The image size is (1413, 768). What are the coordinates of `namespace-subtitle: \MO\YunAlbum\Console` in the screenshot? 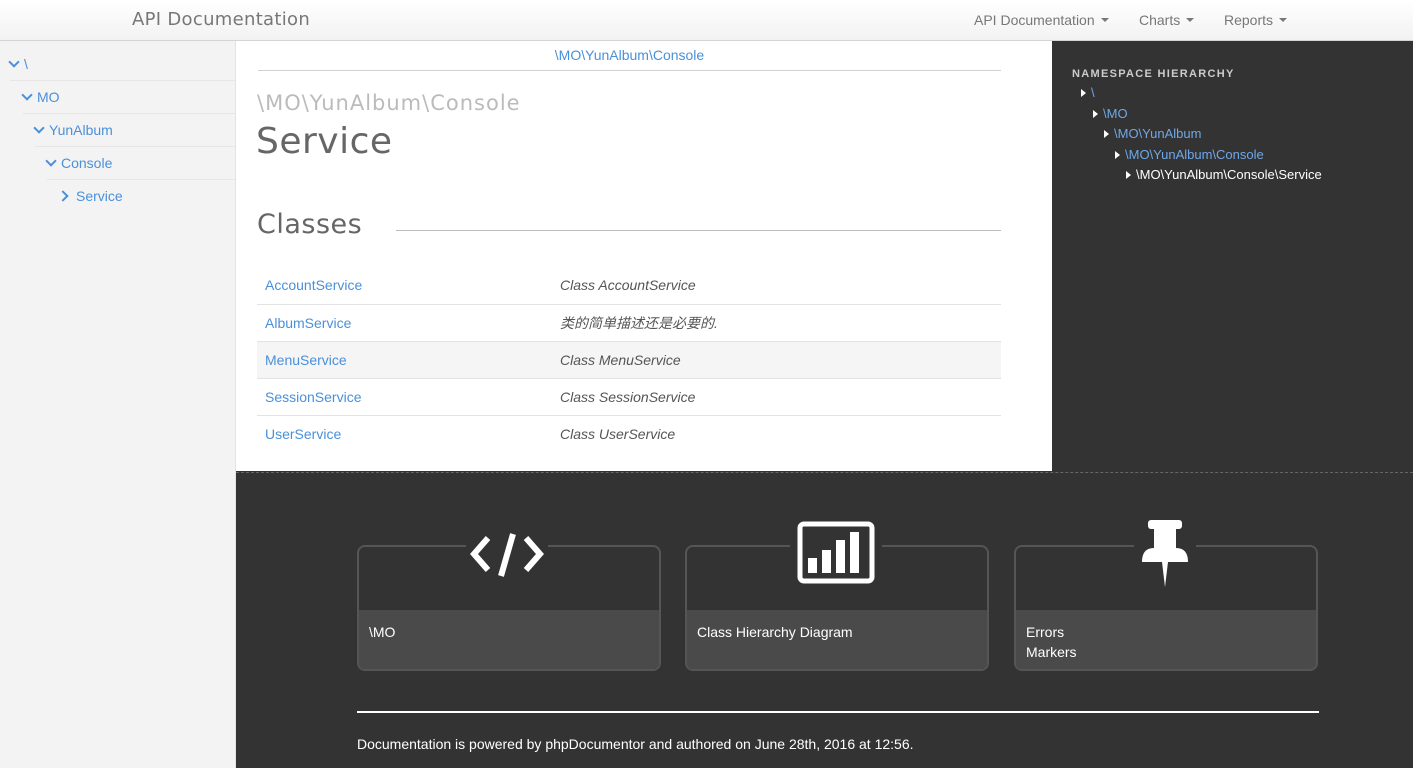 It's located at (389, 103).